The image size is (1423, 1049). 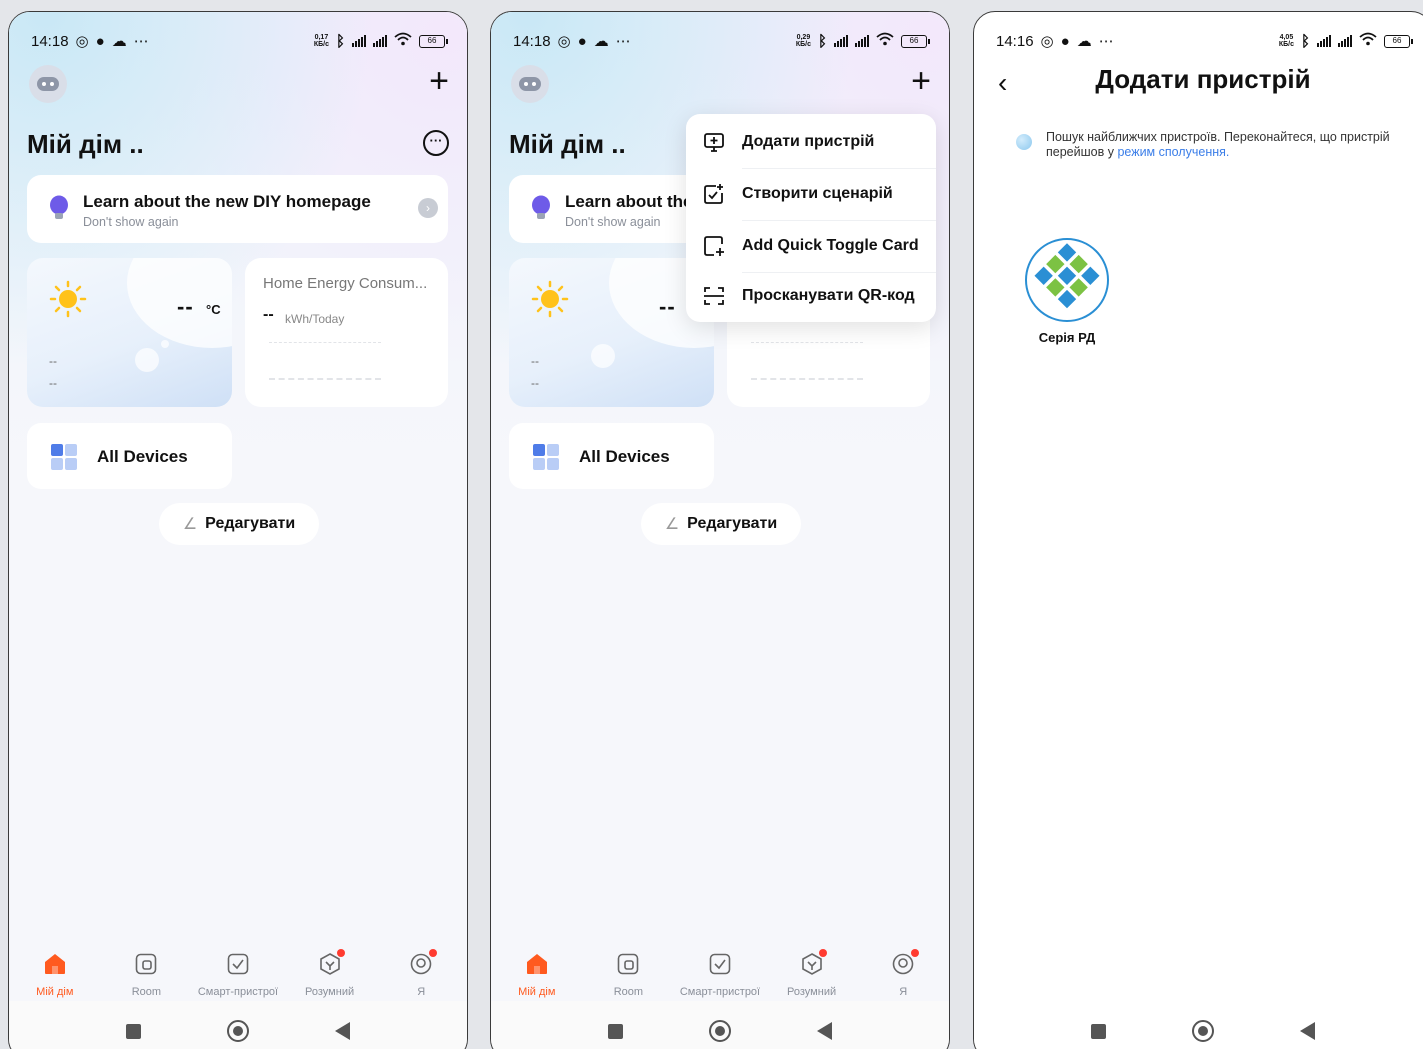 I want to click on network-speed: 4,05 КБ/с, so click(x=1286, y=41).